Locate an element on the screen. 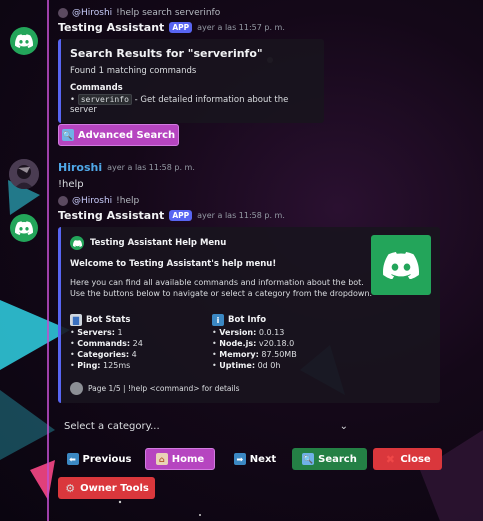  embed-author-icon is located at coordinates (77, 243).